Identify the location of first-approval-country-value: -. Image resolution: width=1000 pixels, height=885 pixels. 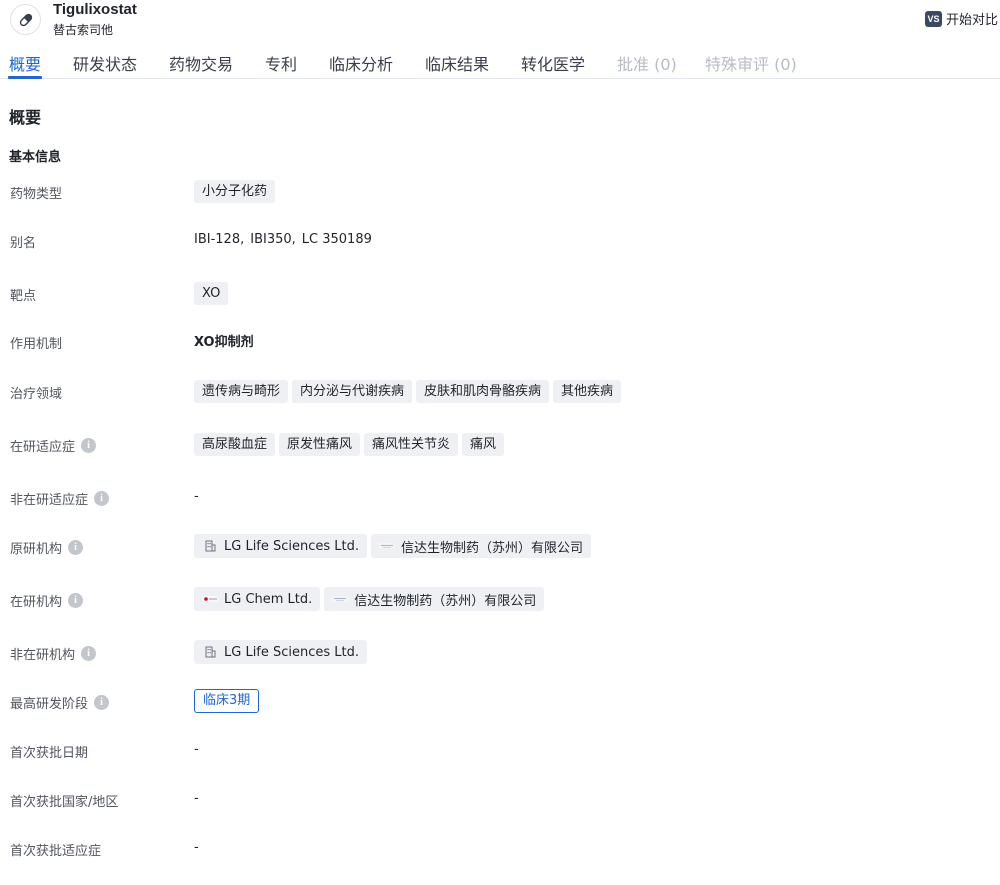
(196, 798).